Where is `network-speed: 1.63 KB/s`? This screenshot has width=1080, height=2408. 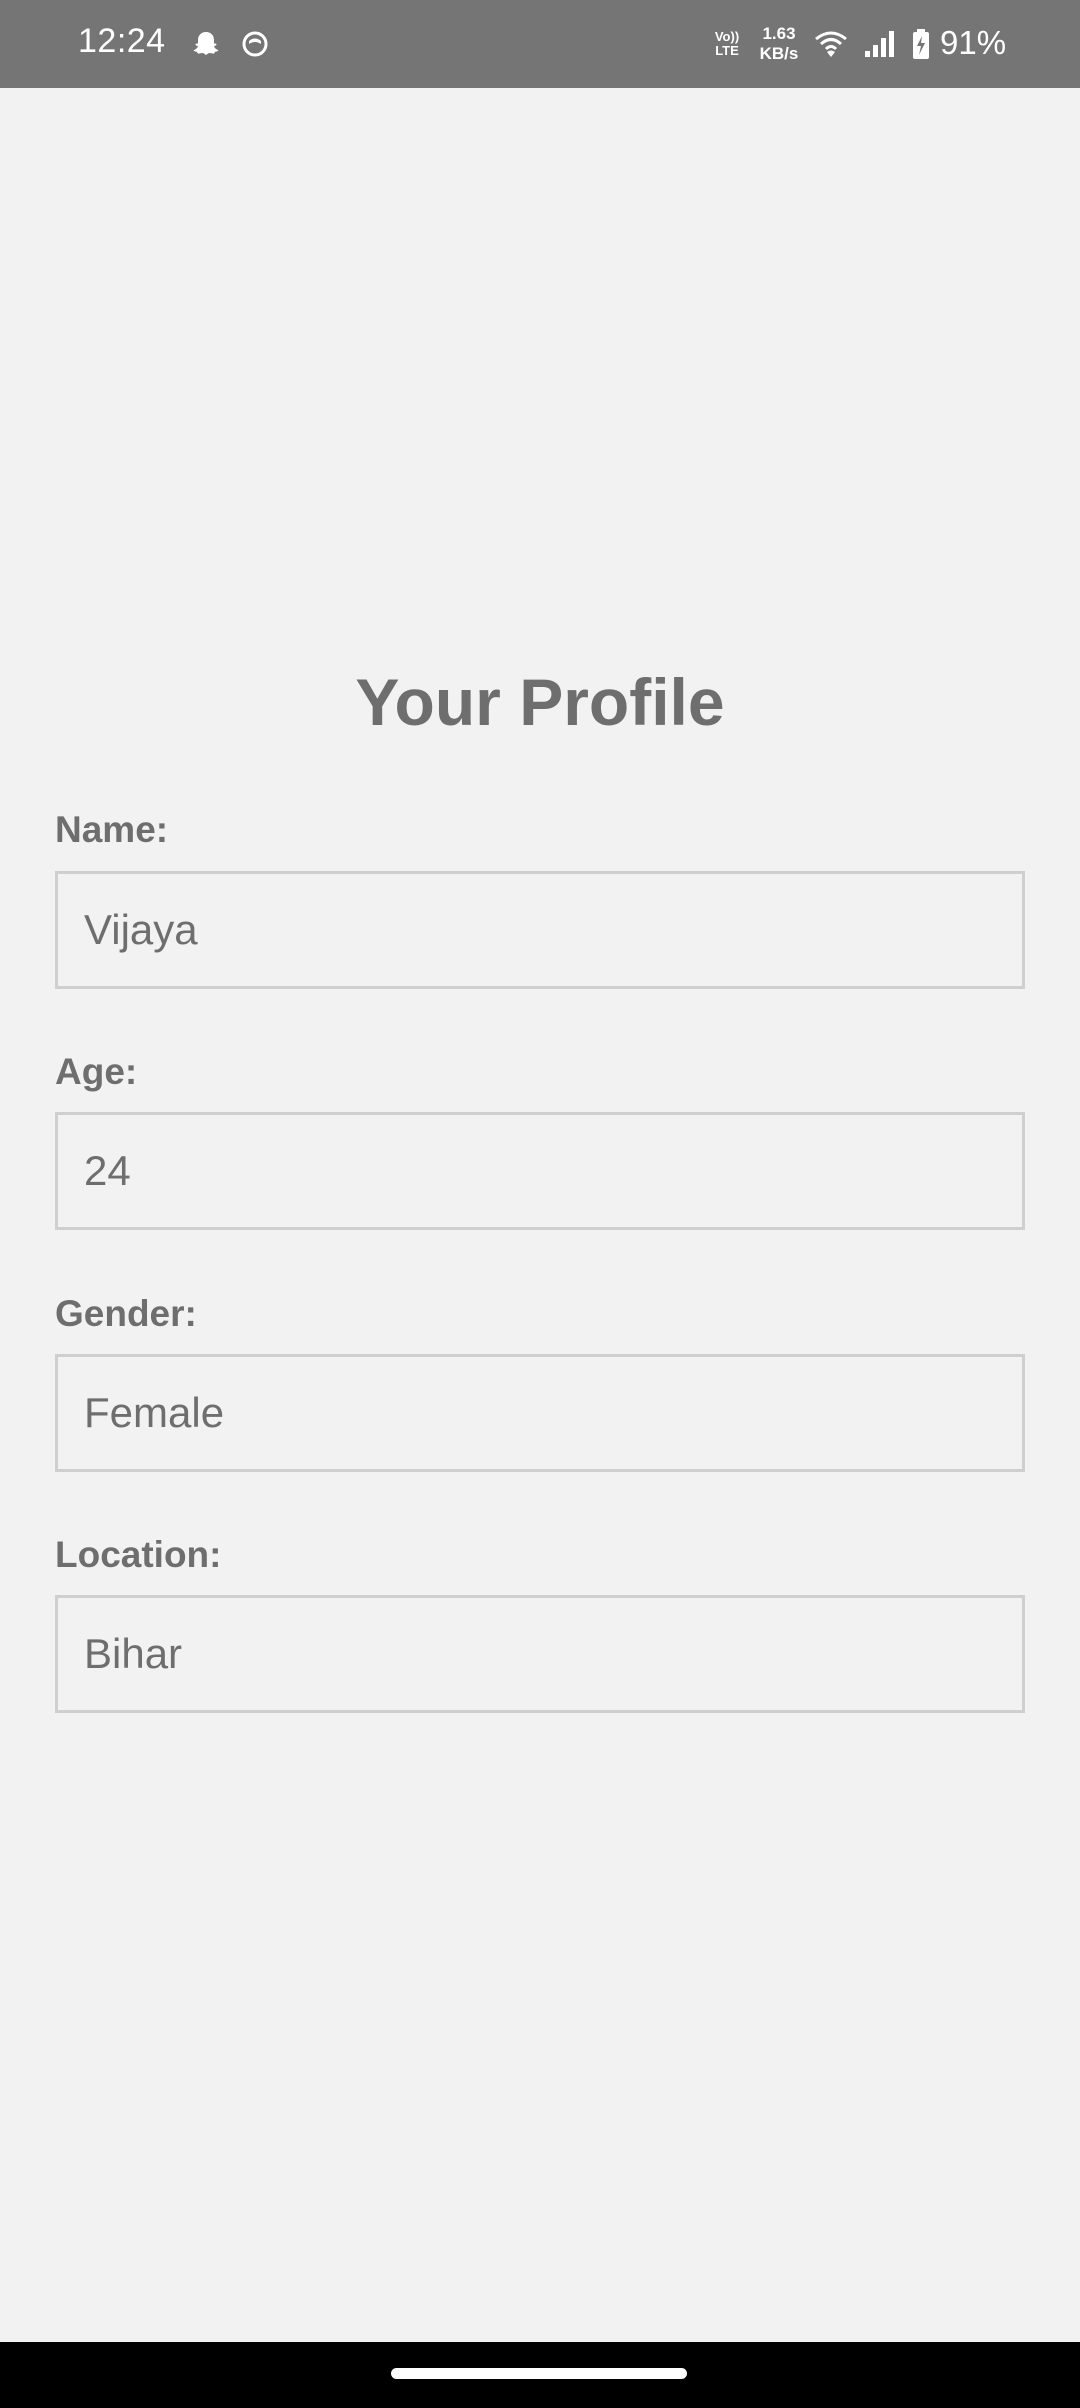
network-speed: 1.63 KB/s is located at coordinates (779, 44).